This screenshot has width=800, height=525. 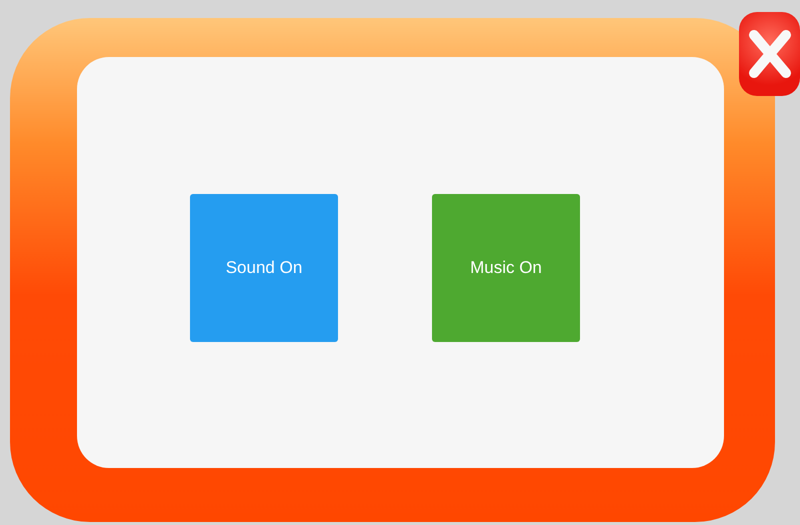 I want to click on close-button, so click(x=769, y=54).